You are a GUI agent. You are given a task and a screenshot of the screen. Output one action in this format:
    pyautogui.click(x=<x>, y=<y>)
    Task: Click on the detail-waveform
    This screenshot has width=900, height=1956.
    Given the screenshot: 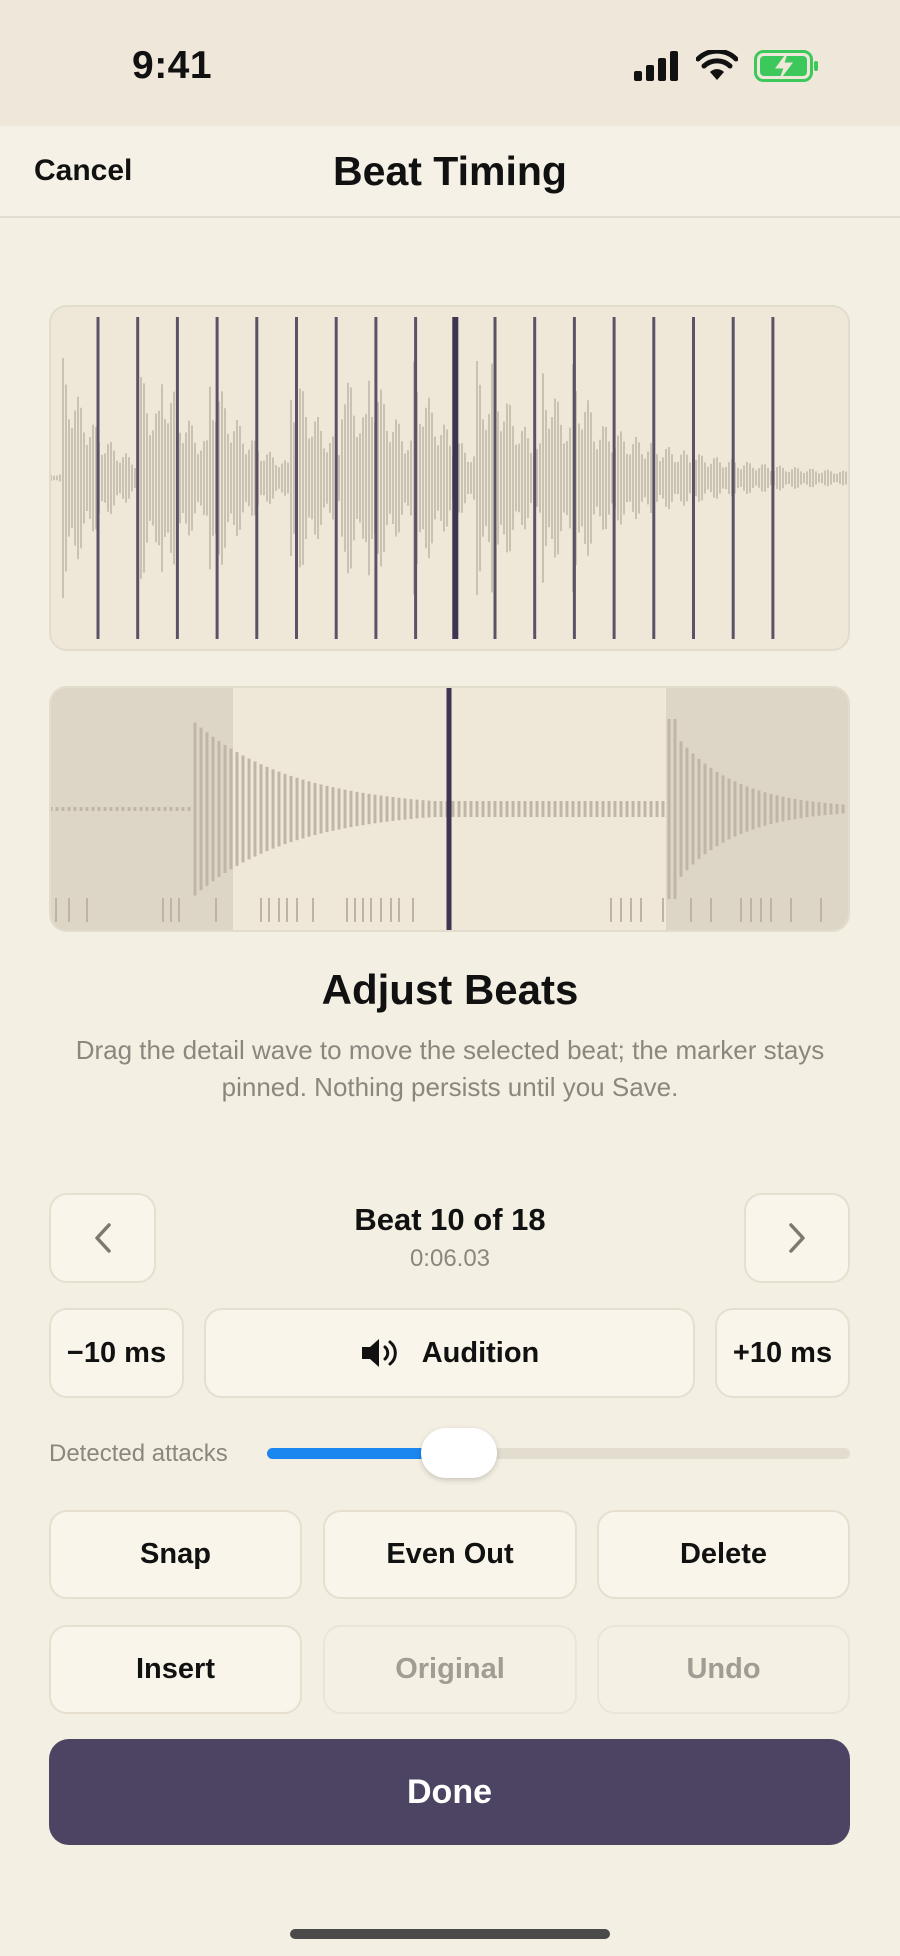 What is the action you would take?
    pyautogui.click(x=449, y=809)
    